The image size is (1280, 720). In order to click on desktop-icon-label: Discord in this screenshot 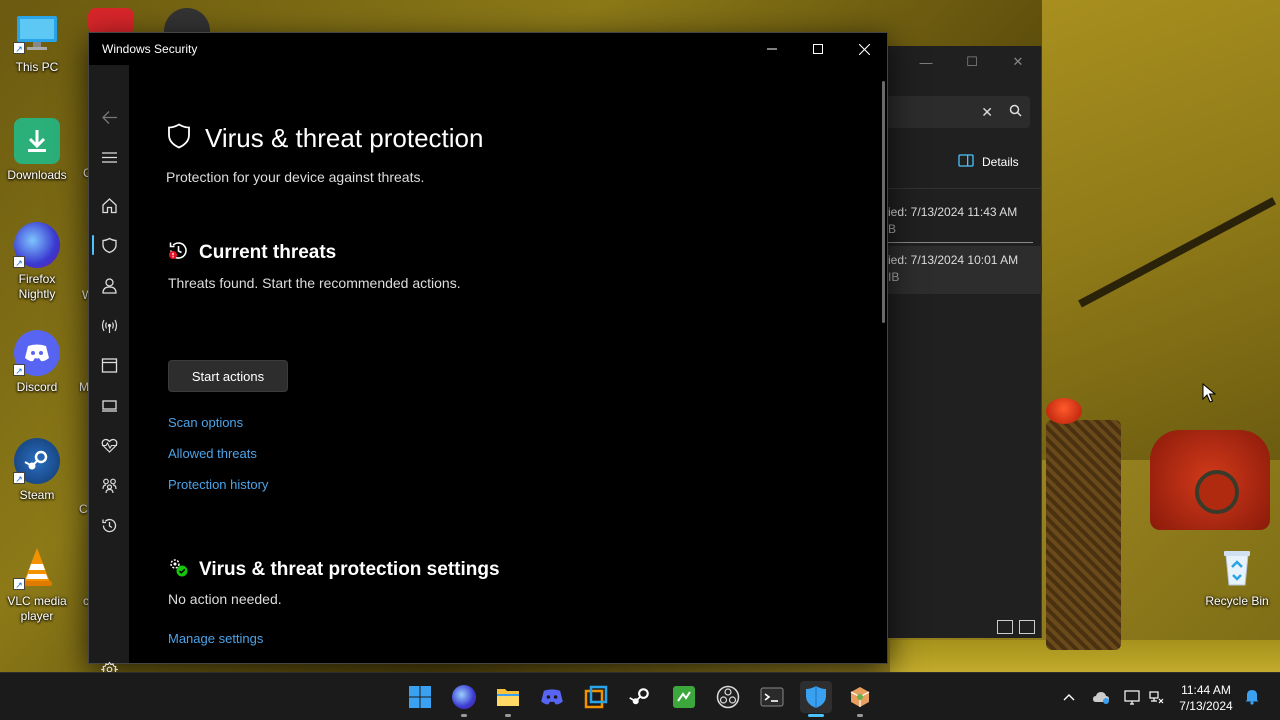, I will do `click(37, 387)`.